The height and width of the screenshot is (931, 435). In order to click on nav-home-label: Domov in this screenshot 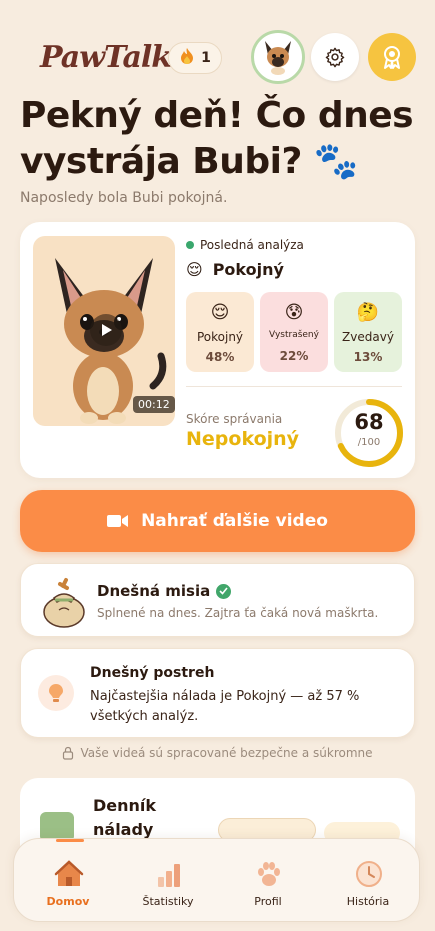, I will do `click(68, 901)`.